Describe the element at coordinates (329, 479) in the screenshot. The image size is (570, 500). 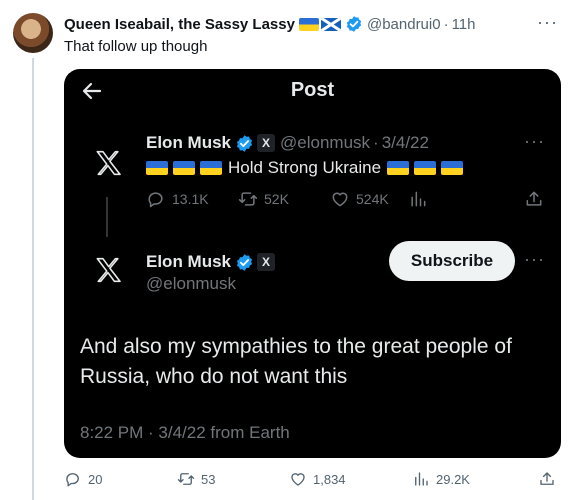
I see `like-count: 1,834` at that location.